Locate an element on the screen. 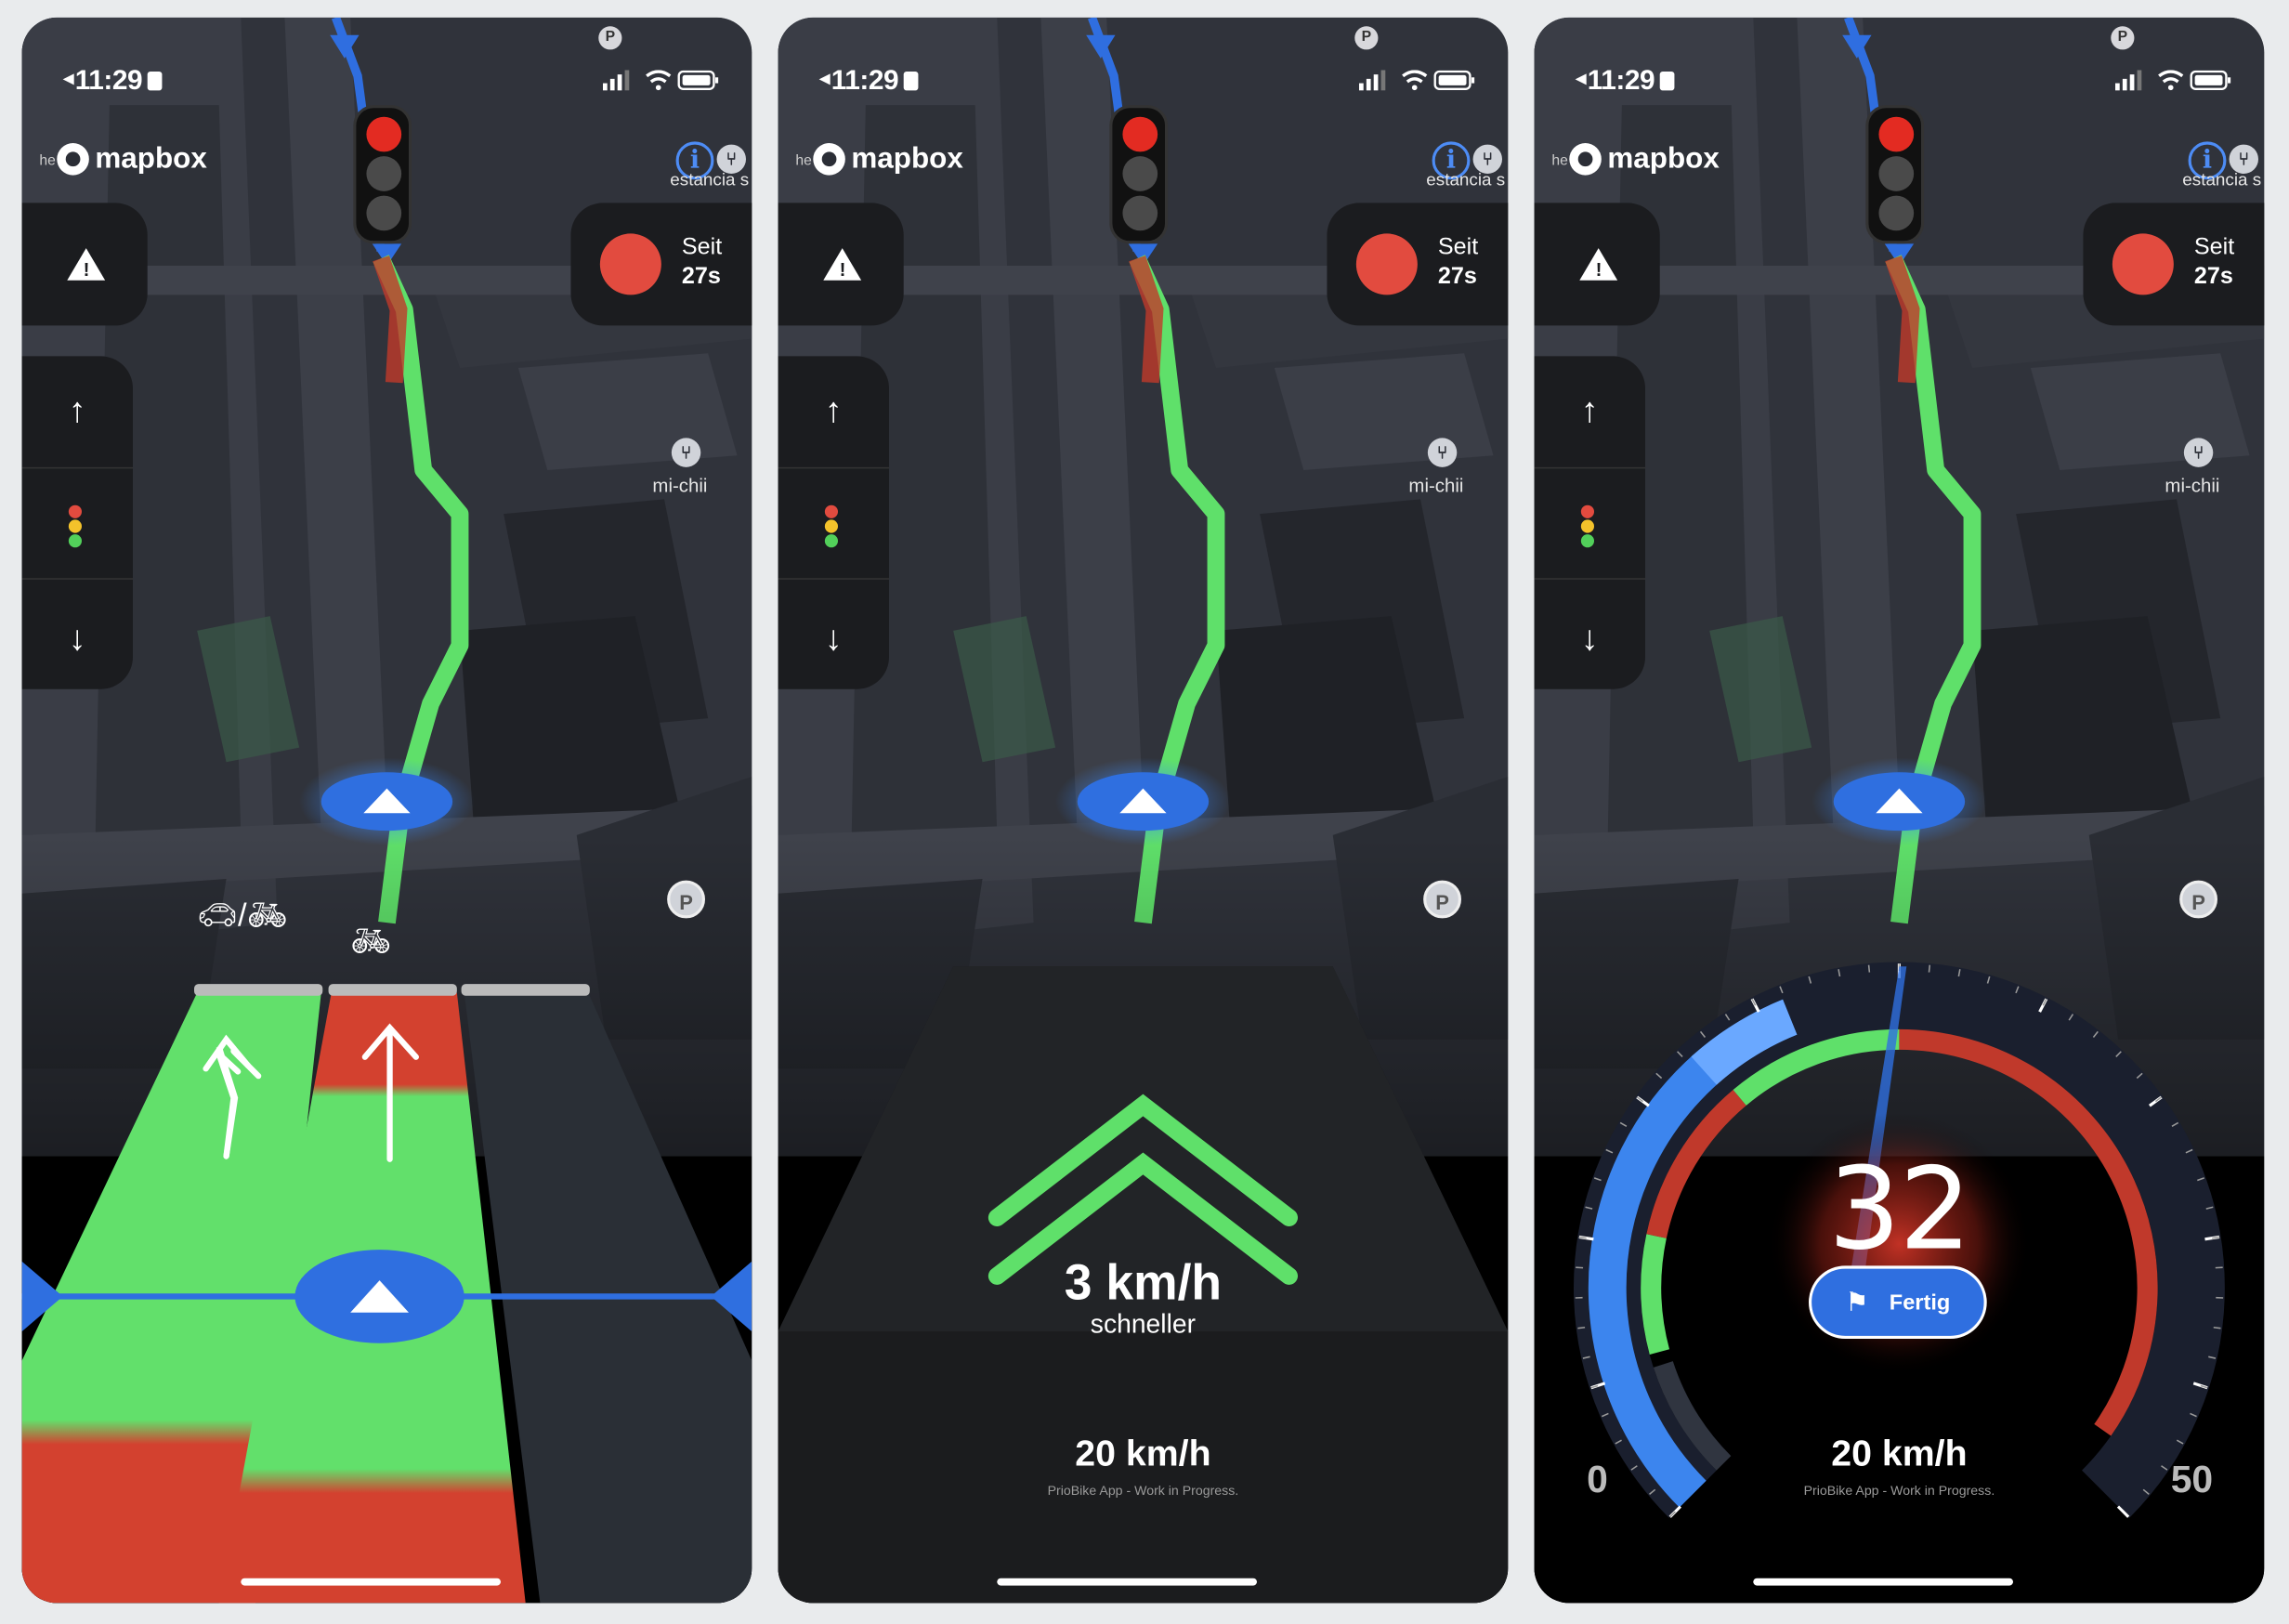 This screenshot has width=2289, height=1624. advice-speed: 3 km/h is located at coordinates (1143, 1284).